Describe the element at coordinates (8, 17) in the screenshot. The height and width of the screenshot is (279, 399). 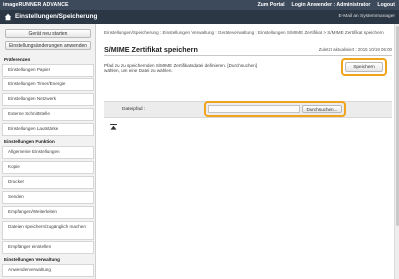
I see `home-icon` at that location.